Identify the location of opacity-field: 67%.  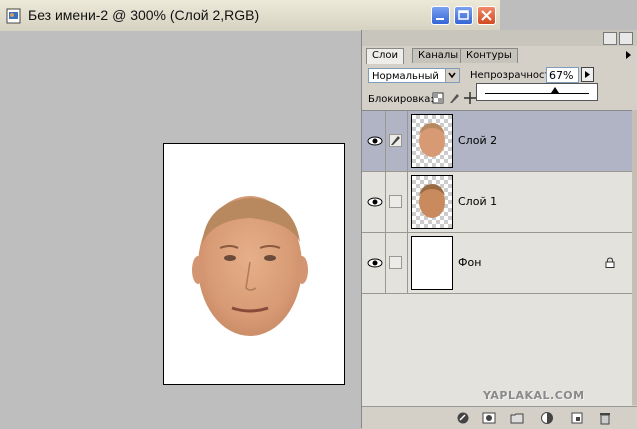
(562, 75).